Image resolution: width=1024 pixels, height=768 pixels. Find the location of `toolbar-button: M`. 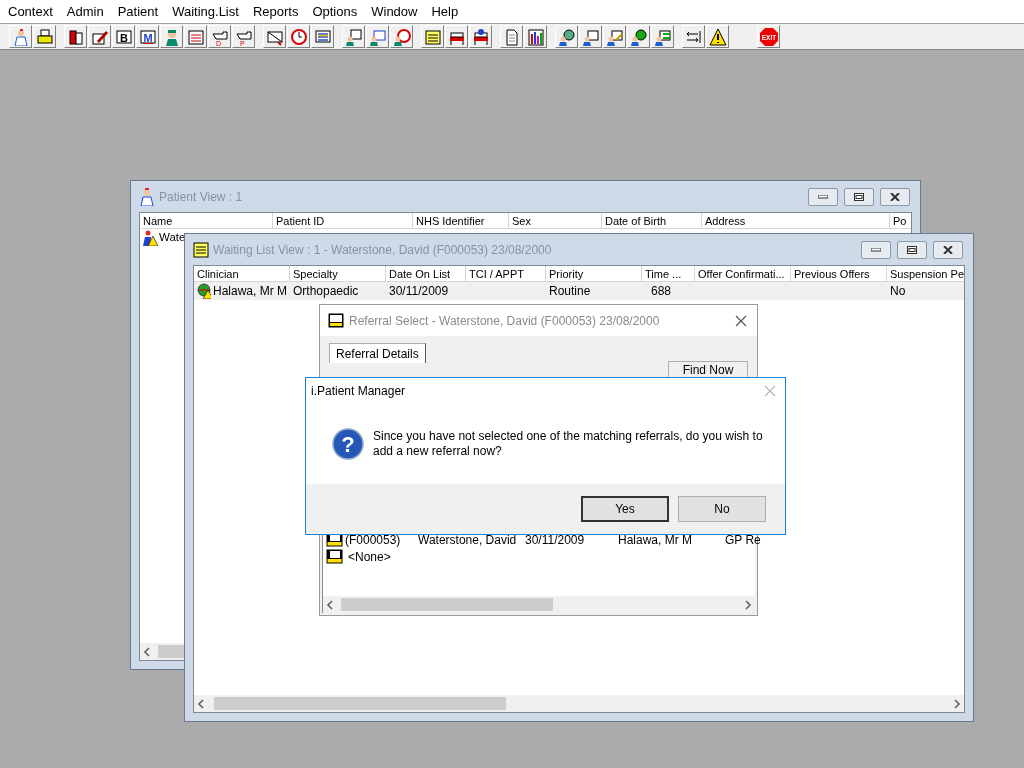

toolbar-button: M is located at coordinates (147, 36).